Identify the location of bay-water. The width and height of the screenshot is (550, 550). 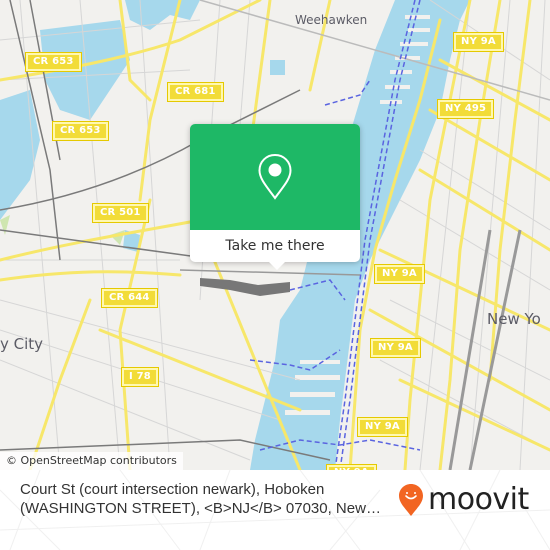
(162, 15).